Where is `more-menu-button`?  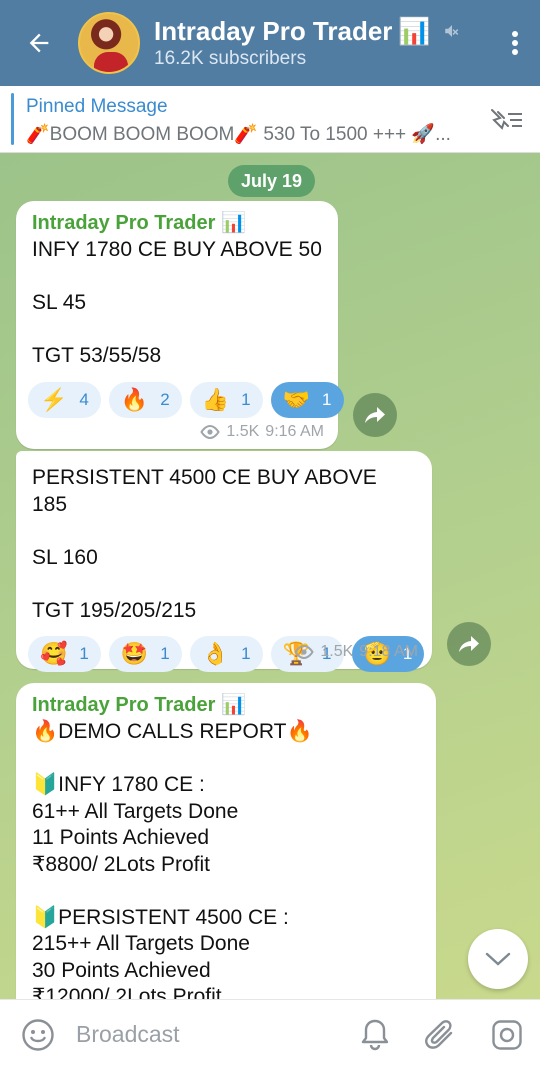 more-menu-button is located at coordinates (515, 43).